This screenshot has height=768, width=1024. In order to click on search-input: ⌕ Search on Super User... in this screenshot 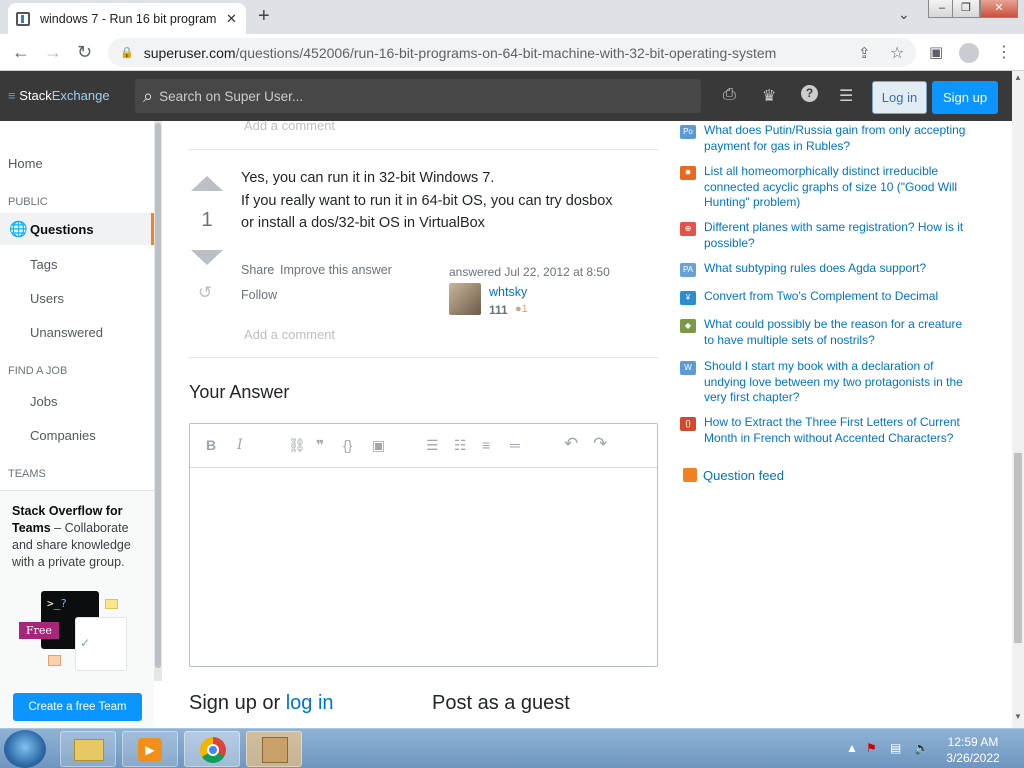, I will do `click(418, 96)`.